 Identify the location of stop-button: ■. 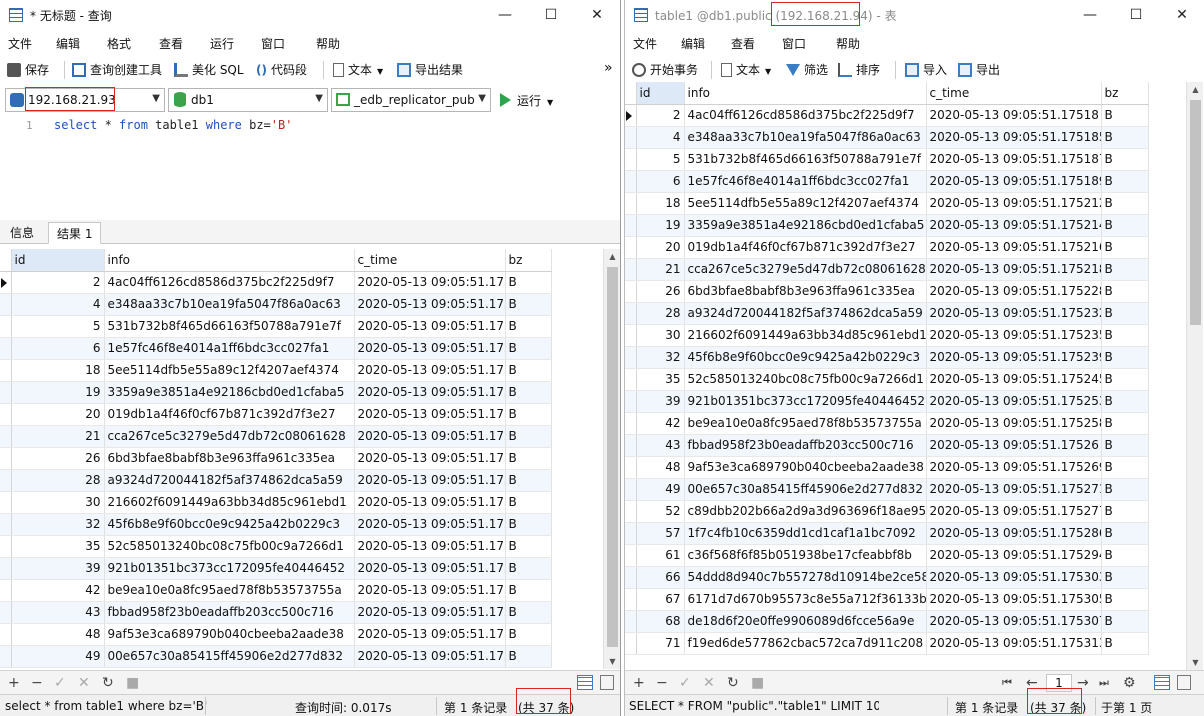
(757, 683).